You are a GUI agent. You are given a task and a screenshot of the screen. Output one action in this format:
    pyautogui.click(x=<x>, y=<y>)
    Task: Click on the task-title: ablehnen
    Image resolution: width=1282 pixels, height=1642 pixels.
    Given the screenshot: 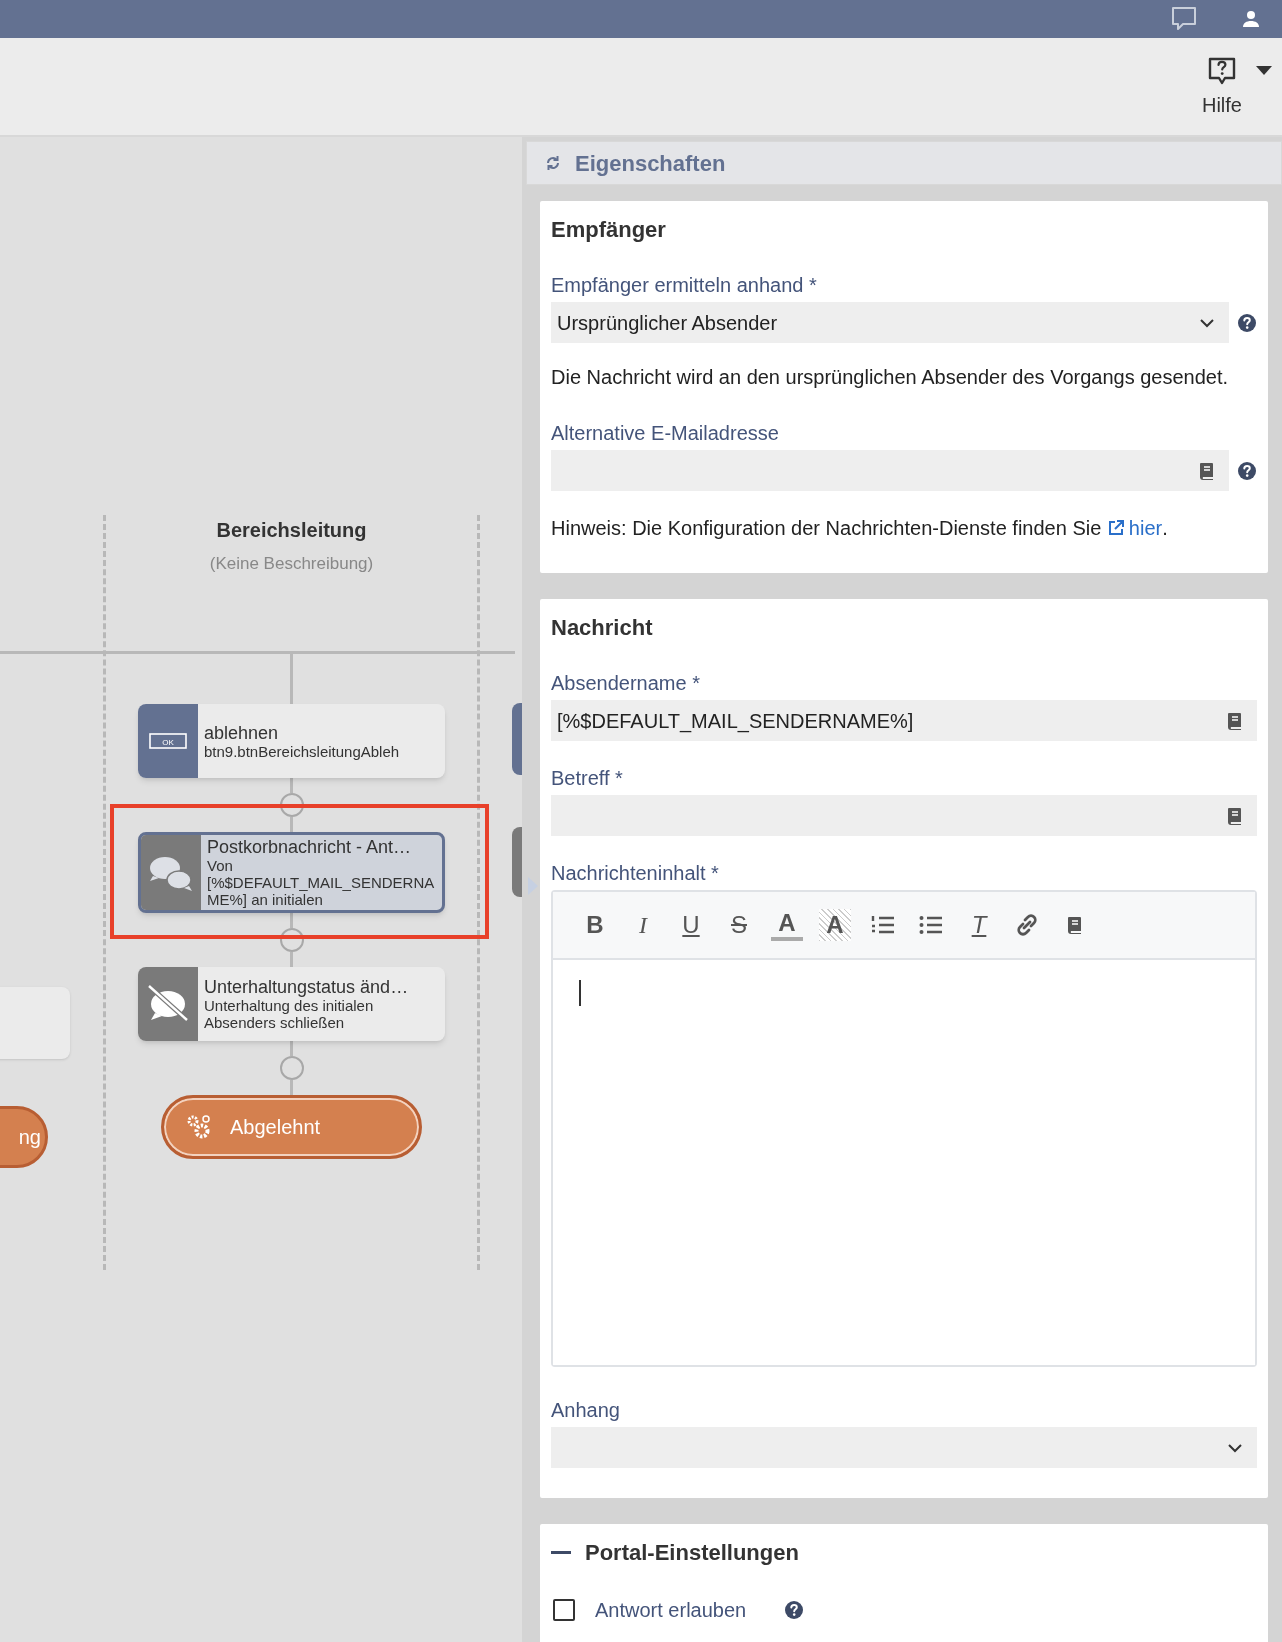 What is the action you would take?
    pyautogui.click(x=242, y=732)
    